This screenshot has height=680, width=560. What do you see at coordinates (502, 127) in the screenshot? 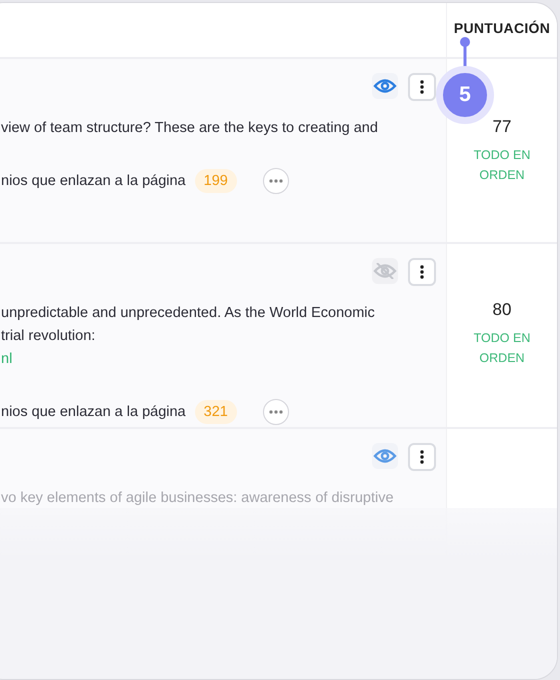
I see `score-value: 77` at bounding box center [502, 127].